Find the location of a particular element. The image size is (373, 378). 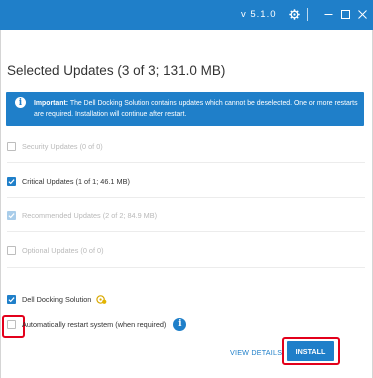

category-label: Optional Updates (0 of 0) is located at coordinates (63, 250).